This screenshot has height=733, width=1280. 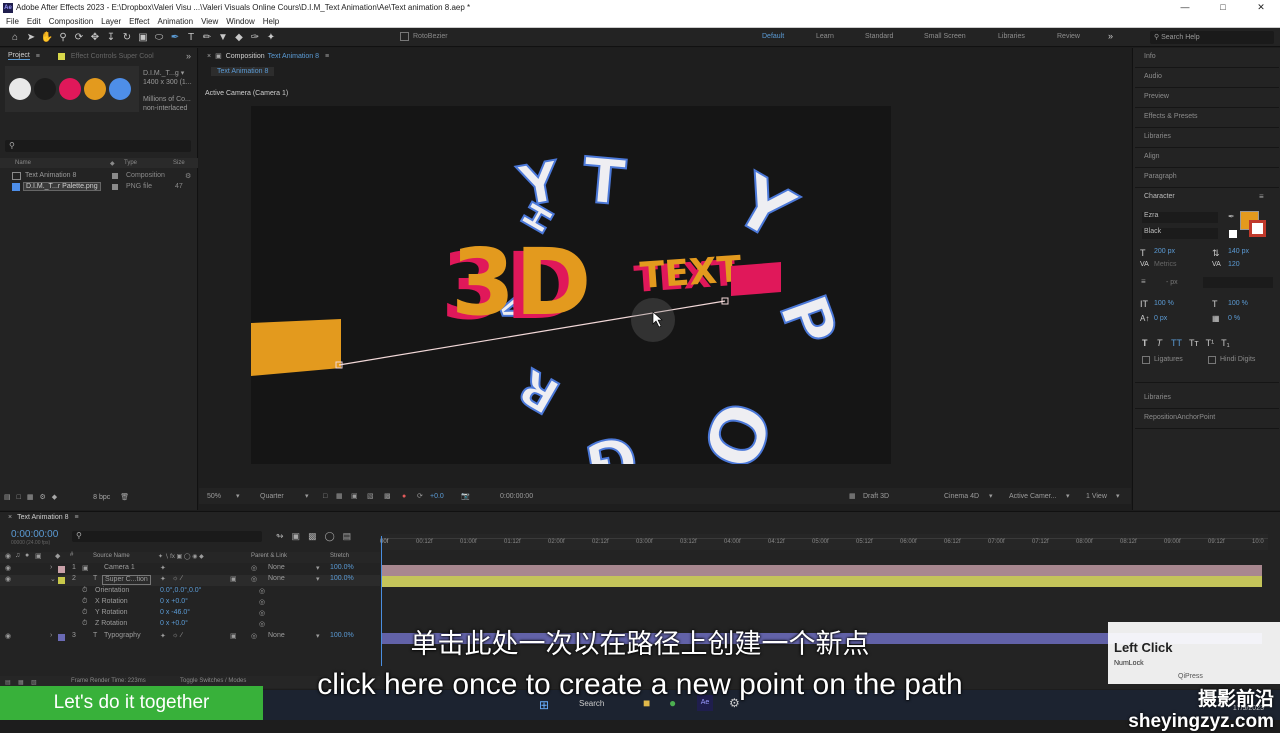 I want to click on home-icon: ⌂, so click(x=15, y=37).